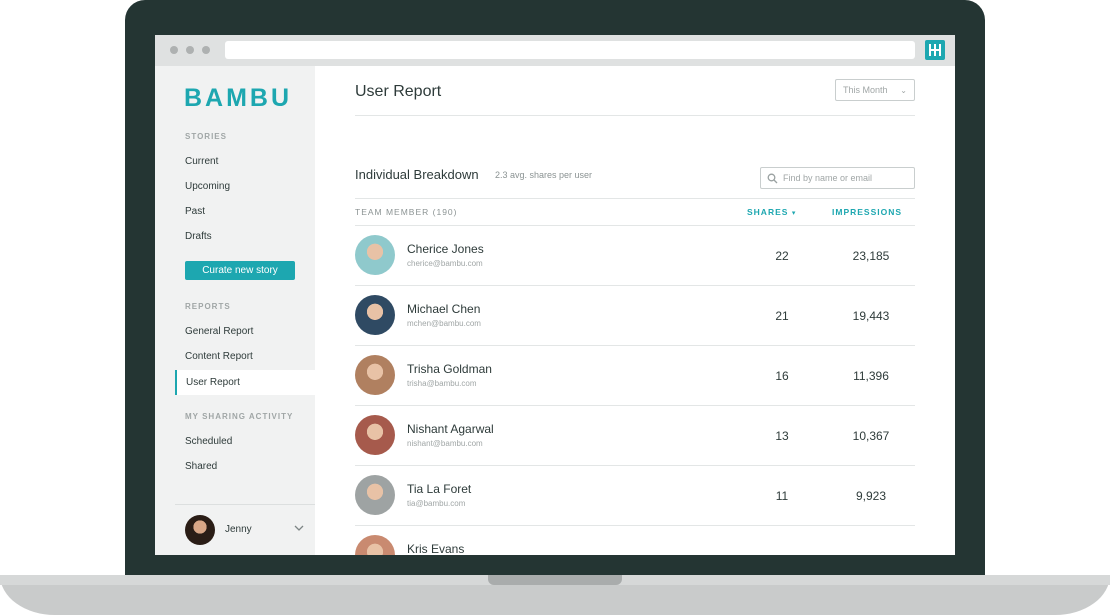  What do you see at coordinates (201, 161) in the screenshot?
I see `sidebar-item-current: Current` at bounding box center [201, 161].